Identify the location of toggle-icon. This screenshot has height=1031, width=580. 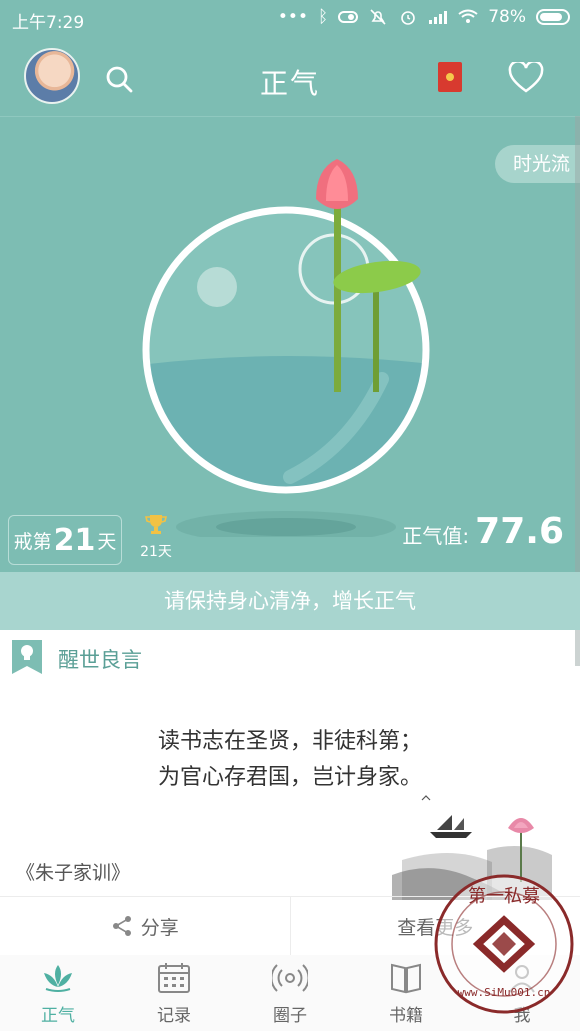
(348, 17).